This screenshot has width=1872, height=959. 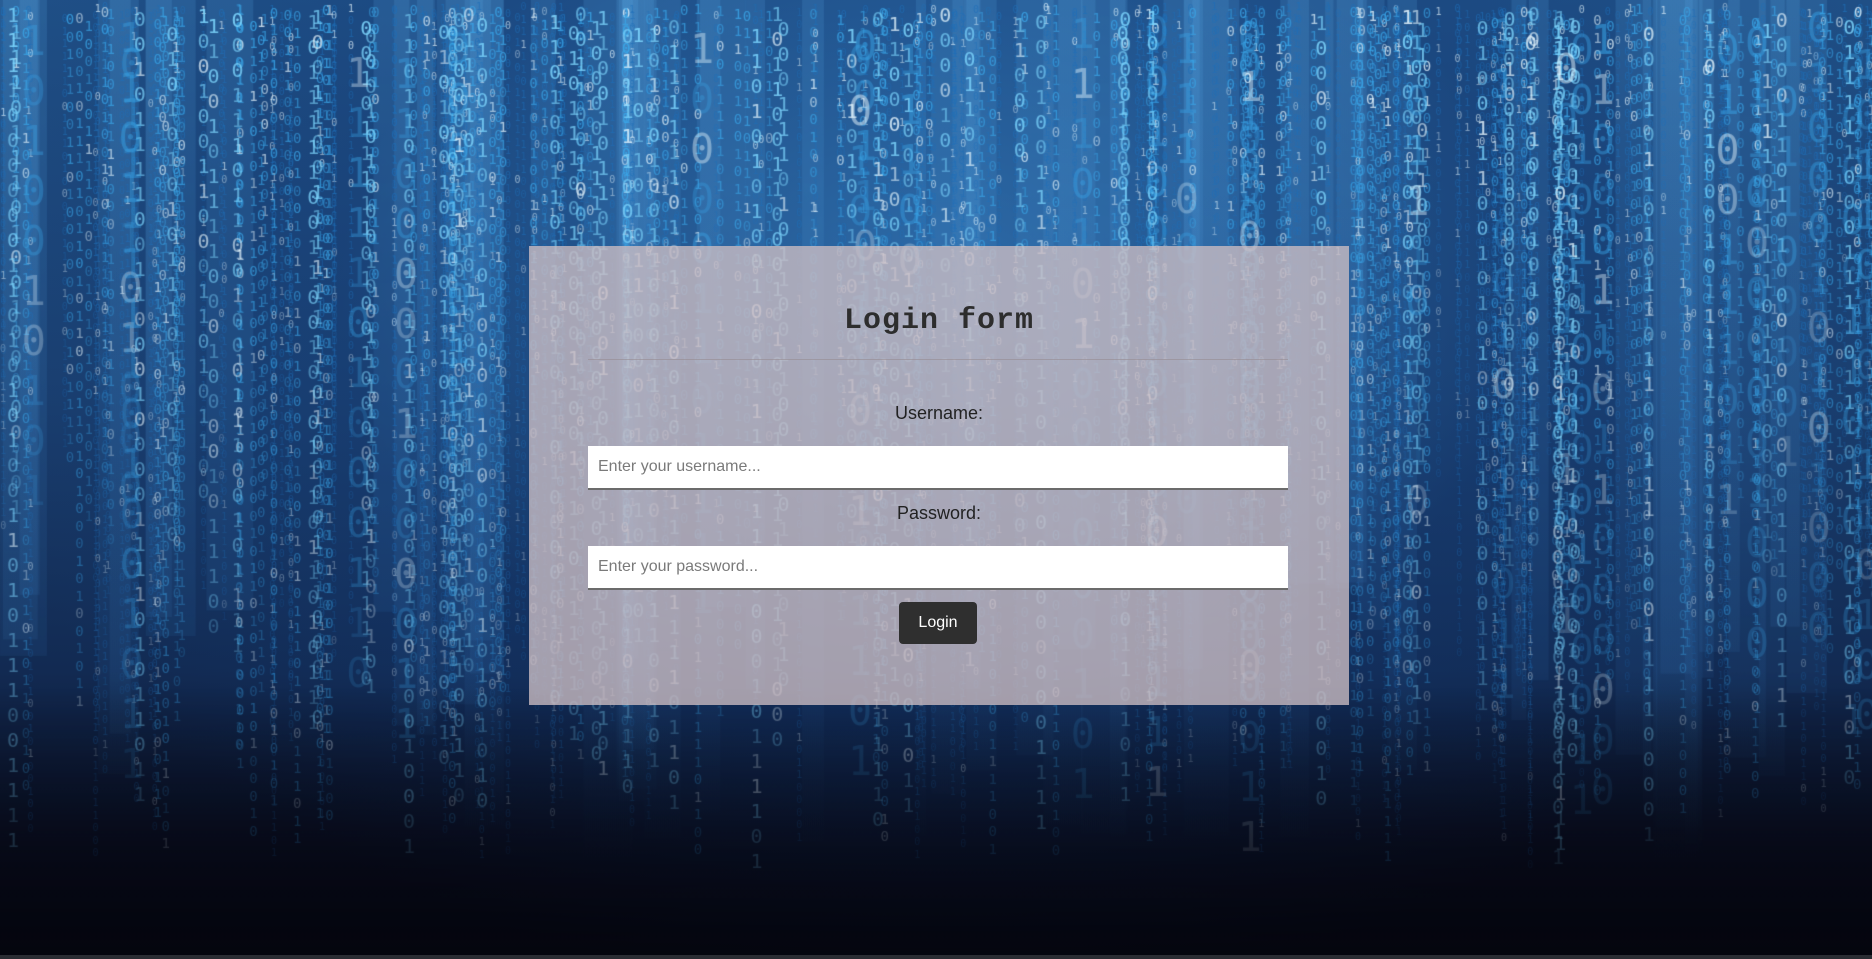 What do you see at coordinates (938, 468) in the screenshot?
I see `username-input` at bounding box center [938, 468].